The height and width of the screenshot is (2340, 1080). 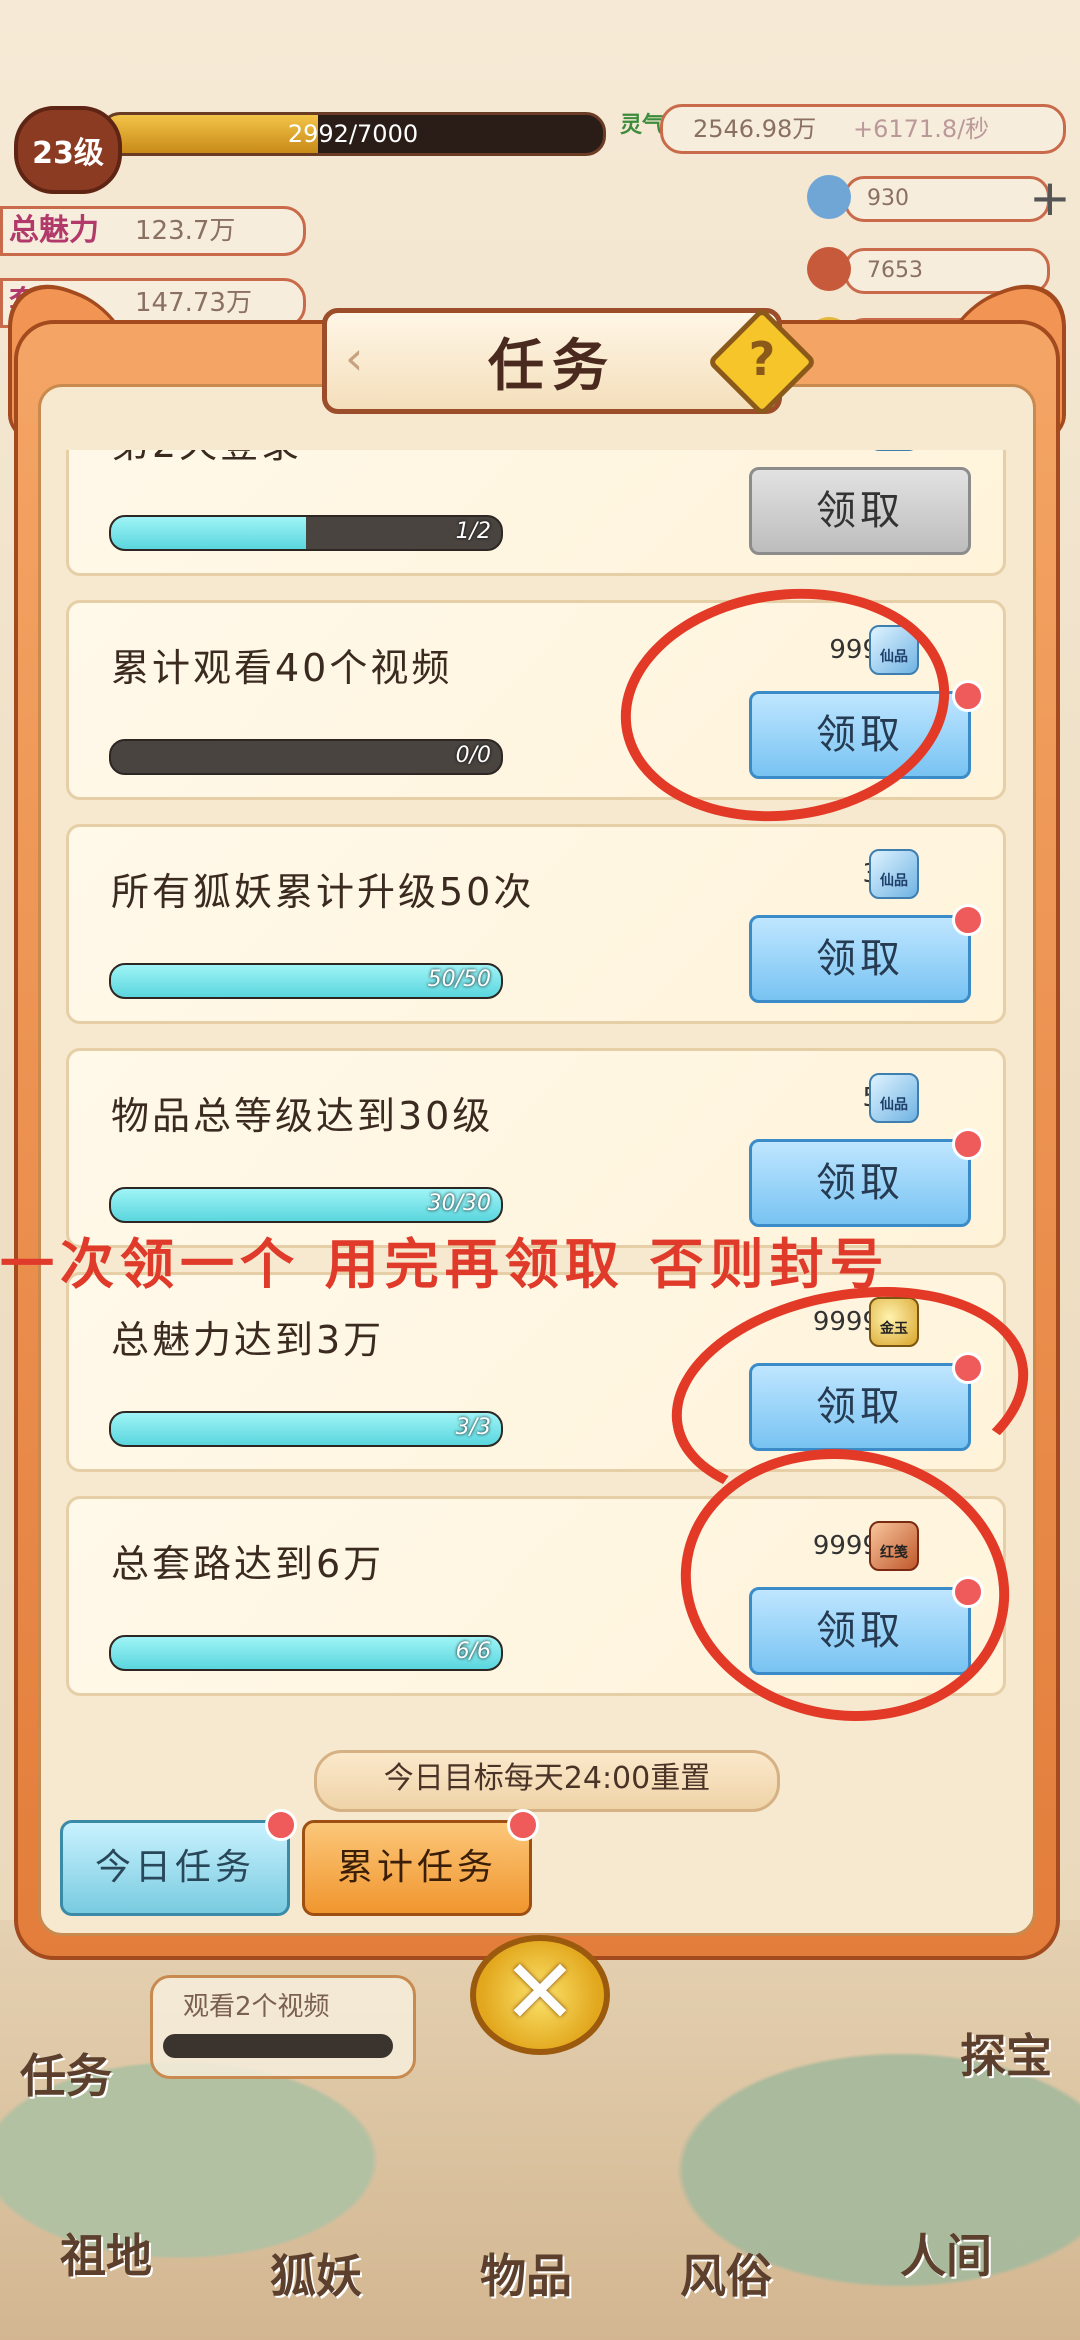 I want to click on nav-foxes: 狐妖, so click(x=316, y=2273).